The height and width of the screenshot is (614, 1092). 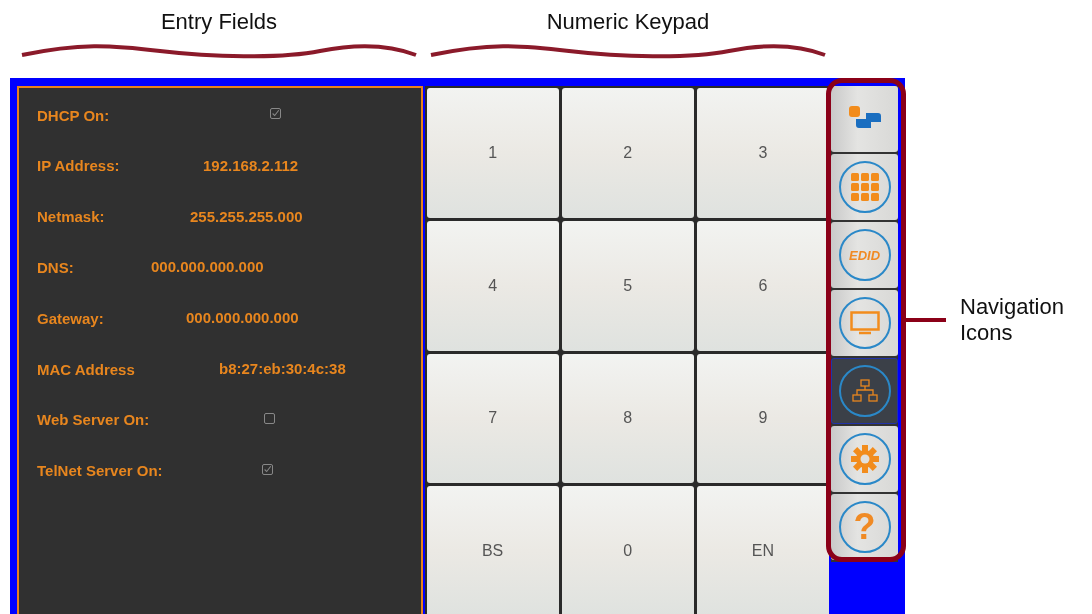 I want to click on field-value: b8:27:eb:30:4c:38, so click(x=282, y=368).